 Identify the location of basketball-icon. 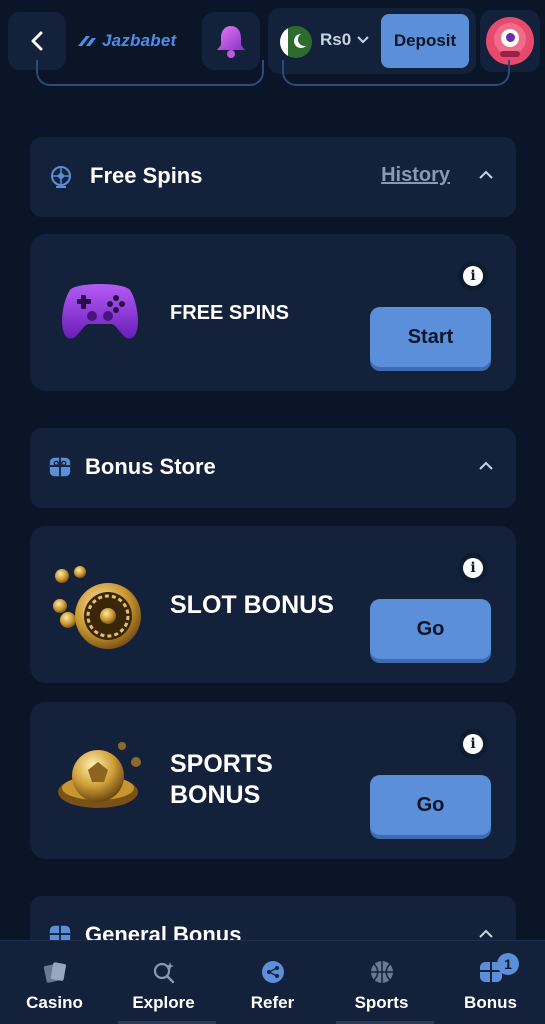
(382, 972).